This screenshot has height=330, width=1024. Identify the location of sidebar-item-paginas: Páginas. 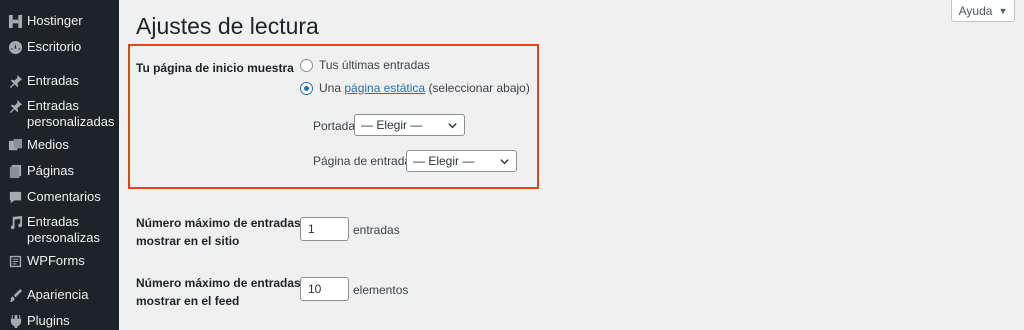
(59, 171).